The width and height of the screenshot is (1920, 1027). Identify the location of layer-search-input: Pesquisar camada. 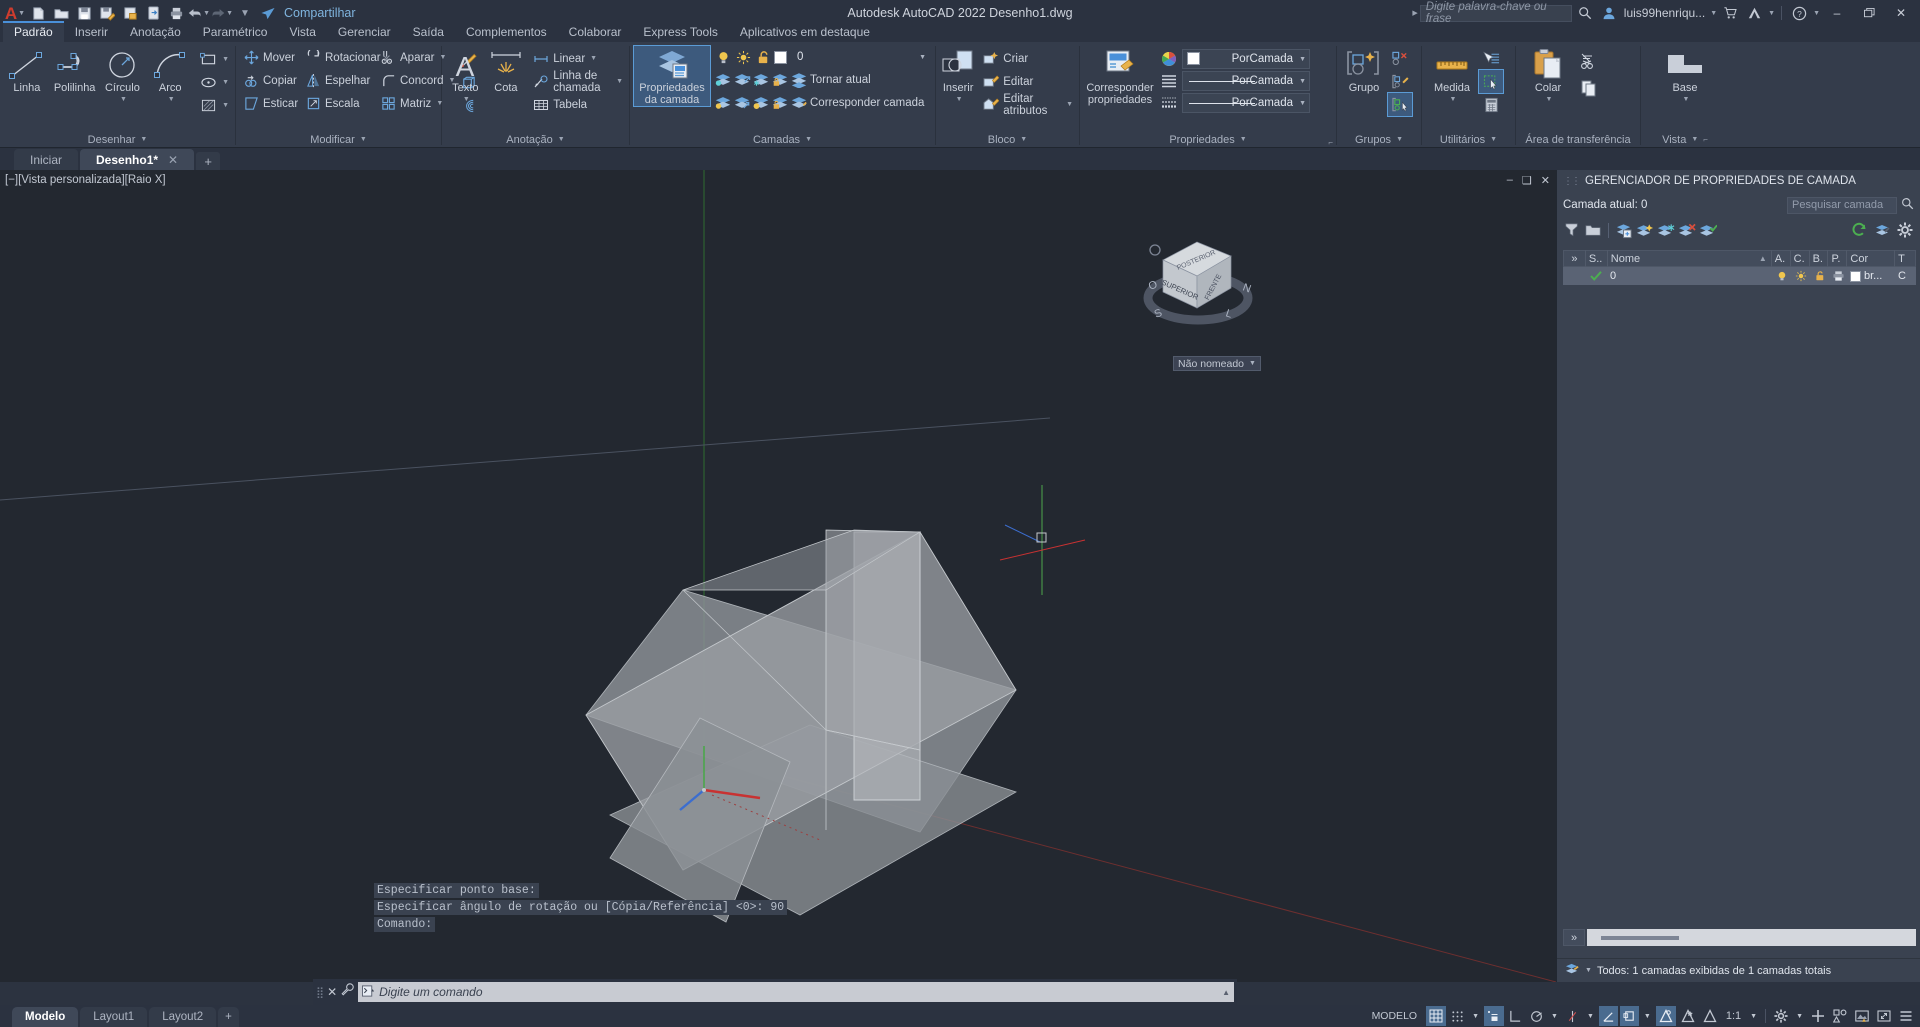
(1842, 205).